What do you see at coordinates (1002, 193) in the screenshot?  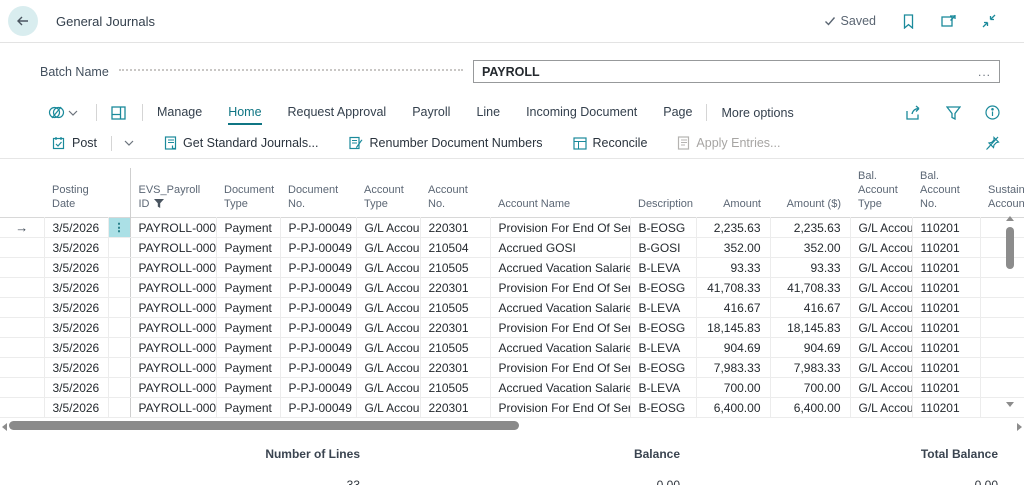 I see `col-header-sustainability-account: Sustainability Account` at bounding box center [1002, 193].